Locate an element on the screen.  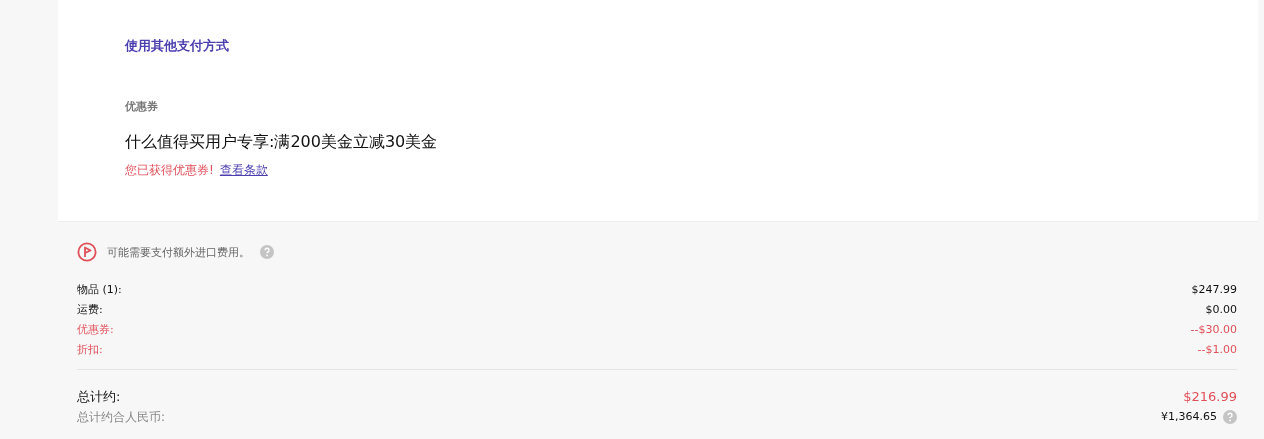
total-label: 总计约: is located at coordinates (99, 397).